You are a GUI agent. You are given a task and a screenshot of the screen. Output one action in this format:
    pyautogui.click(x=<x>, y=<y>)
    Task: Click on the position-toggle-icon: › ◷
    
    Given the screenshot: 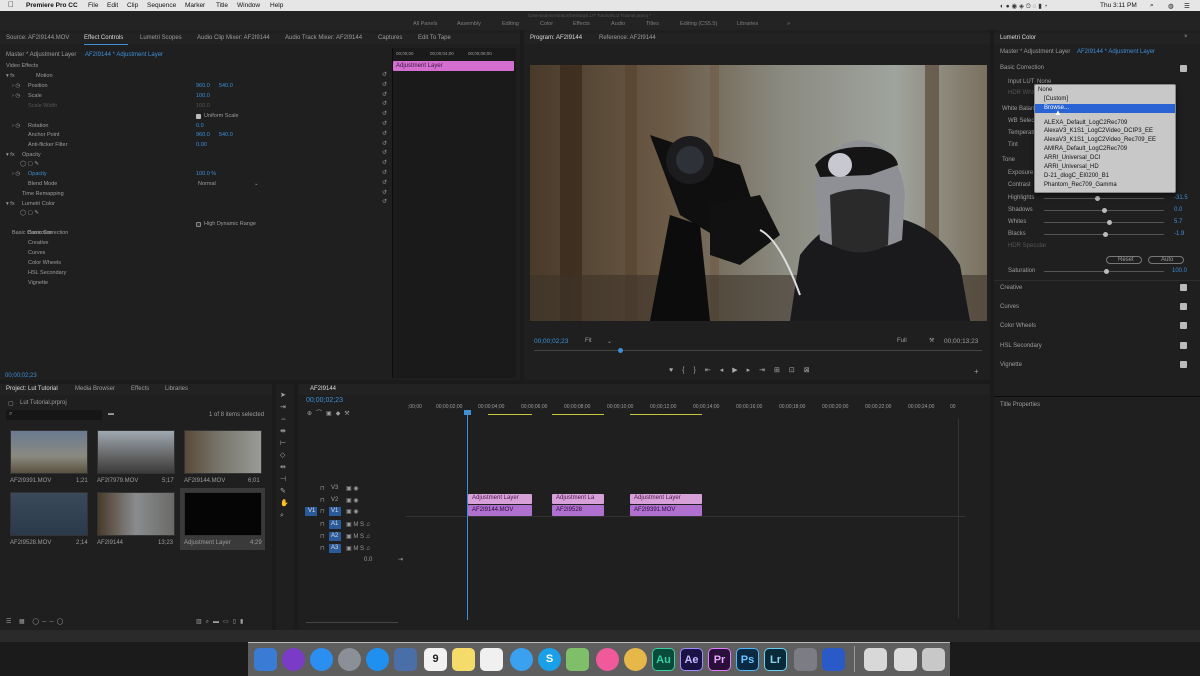 What is the action you would take?
    pyautogui.click(x=16, y=86)
    